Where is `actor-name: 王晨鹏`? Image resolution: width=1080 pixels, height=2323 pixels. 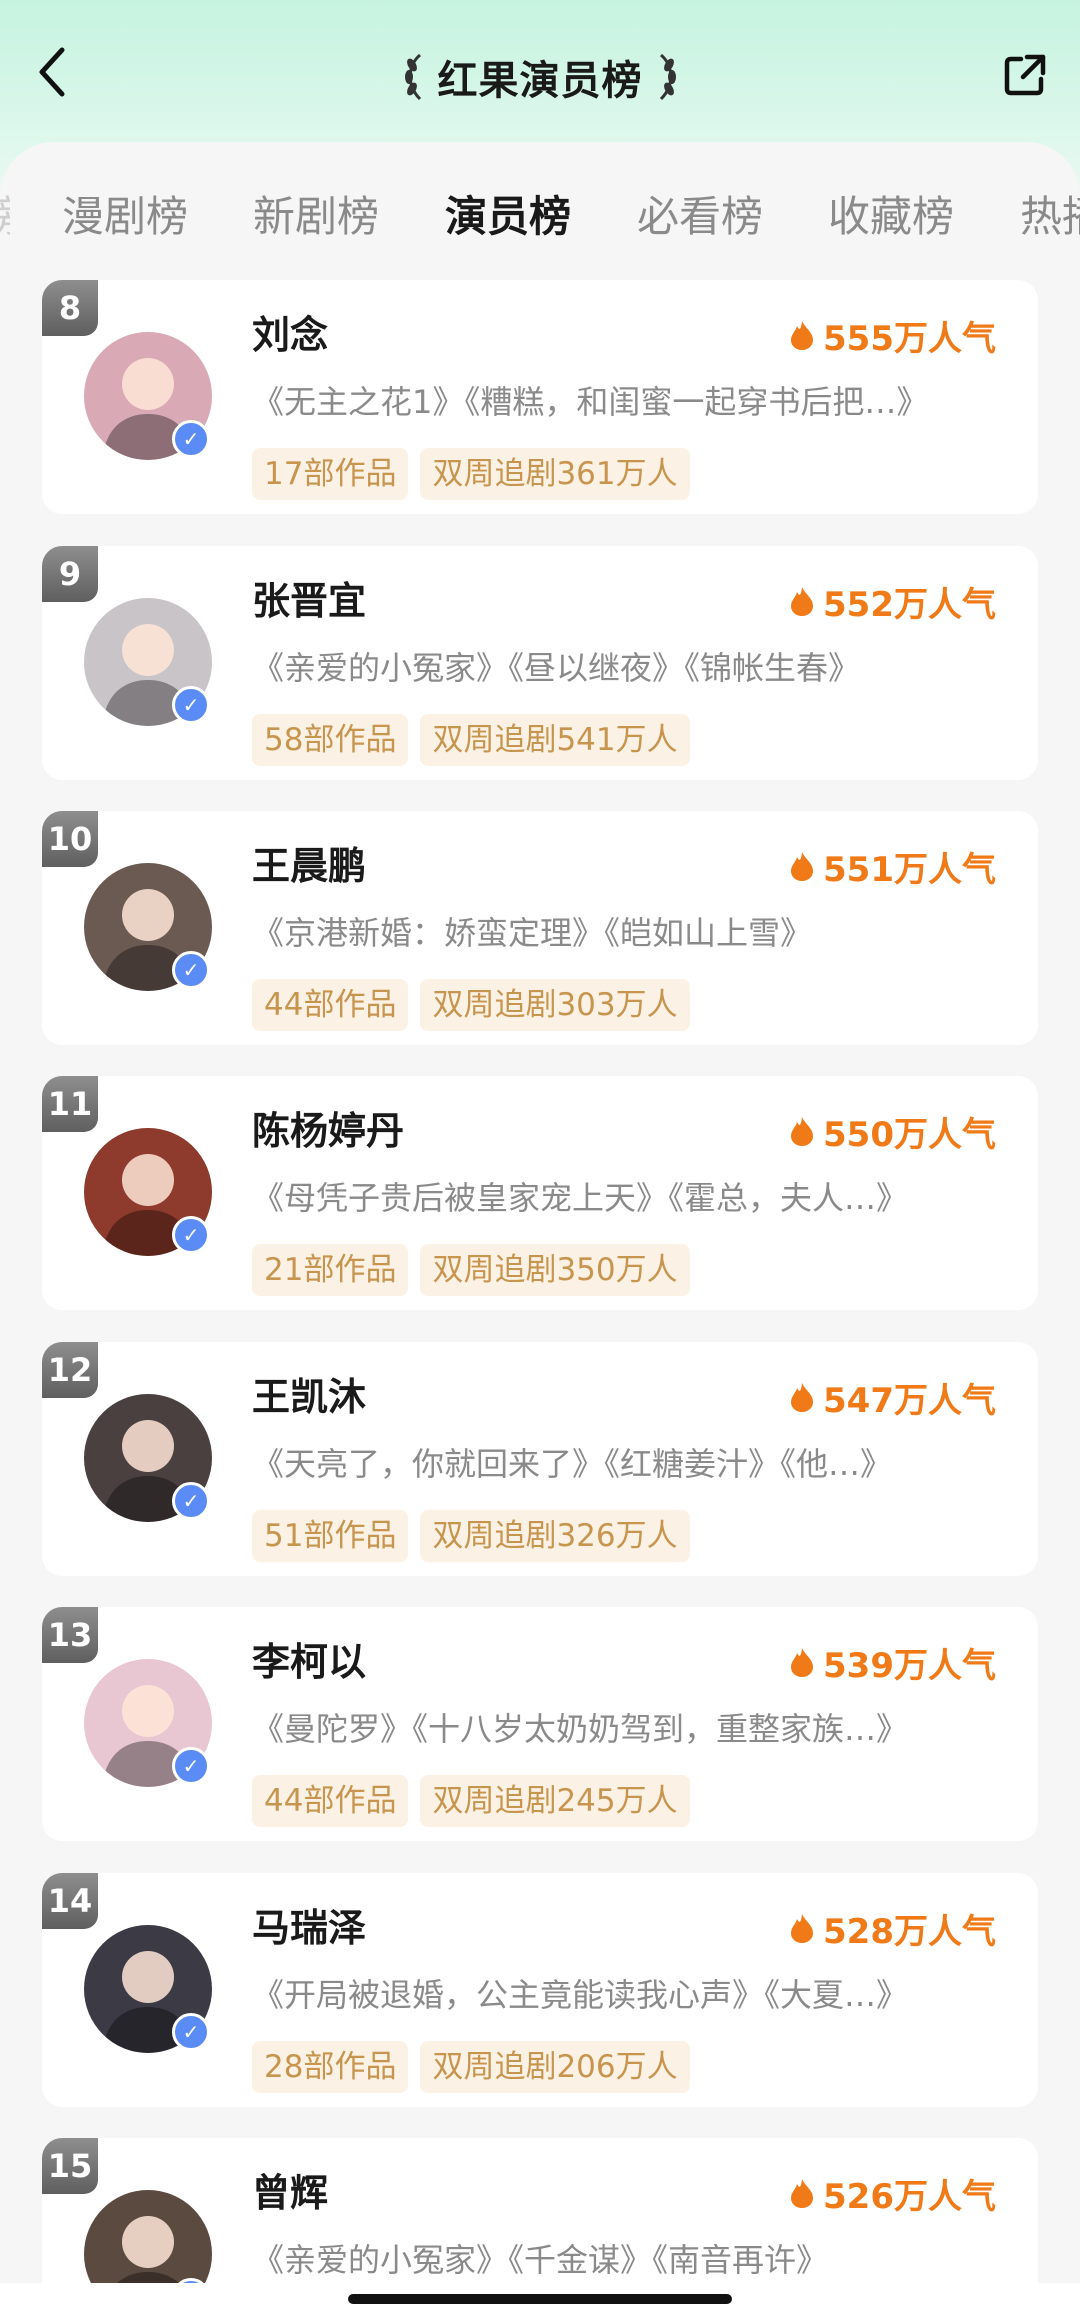 actor-name: 王晨鹏 is located at coordinates (309, 866).